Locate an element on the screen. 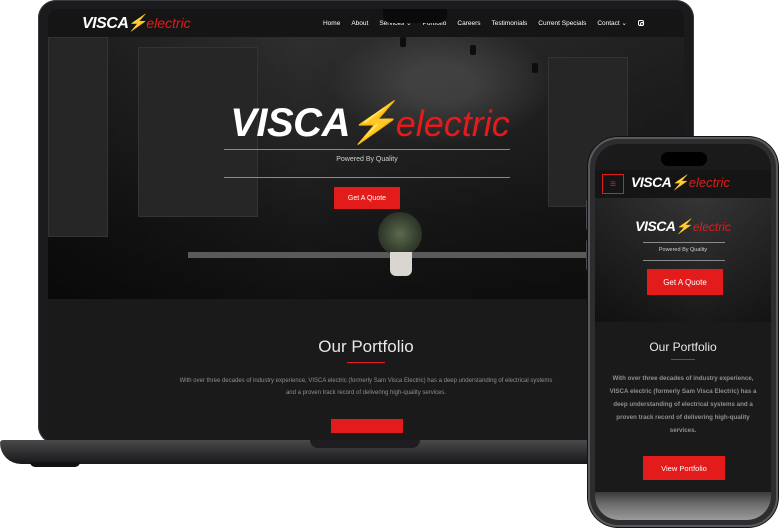 Image resolution: width=780 pixels, height=530 pixels. mobile-navbar: ≡ VISCA ⚡ electric is located at coordinates (683, 184).